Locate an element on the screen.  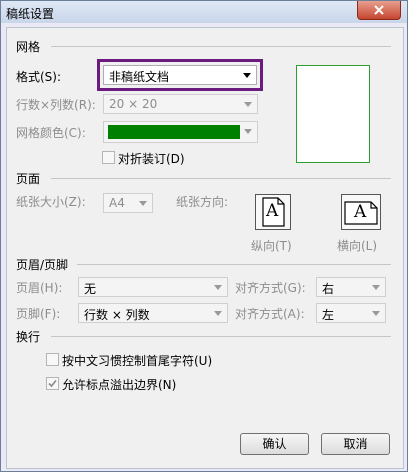
landscape-button: A is located at coordinates (361, 212).